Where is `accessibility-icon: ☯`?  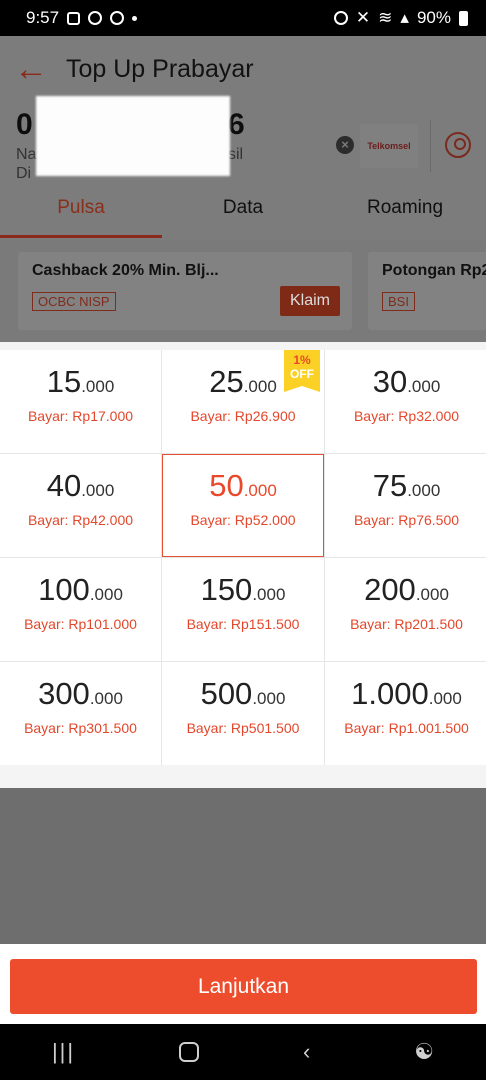
accessibility-icon: ☯ is located at coordinates (424, 1052).